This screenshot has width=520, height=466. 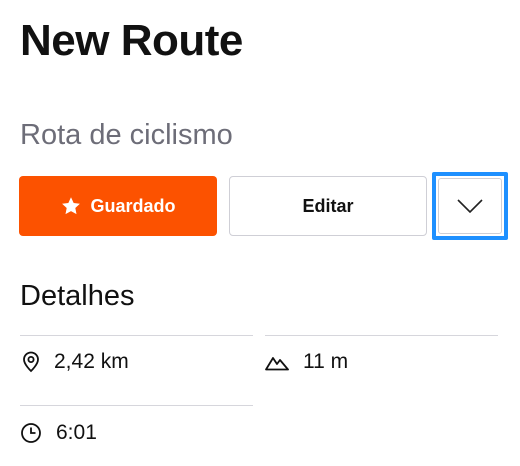 What do you see at coordinates (126, 135) in the screenshot?
I see `route-type-label: Rota de ciclismo` at bounding box center [126, 135].